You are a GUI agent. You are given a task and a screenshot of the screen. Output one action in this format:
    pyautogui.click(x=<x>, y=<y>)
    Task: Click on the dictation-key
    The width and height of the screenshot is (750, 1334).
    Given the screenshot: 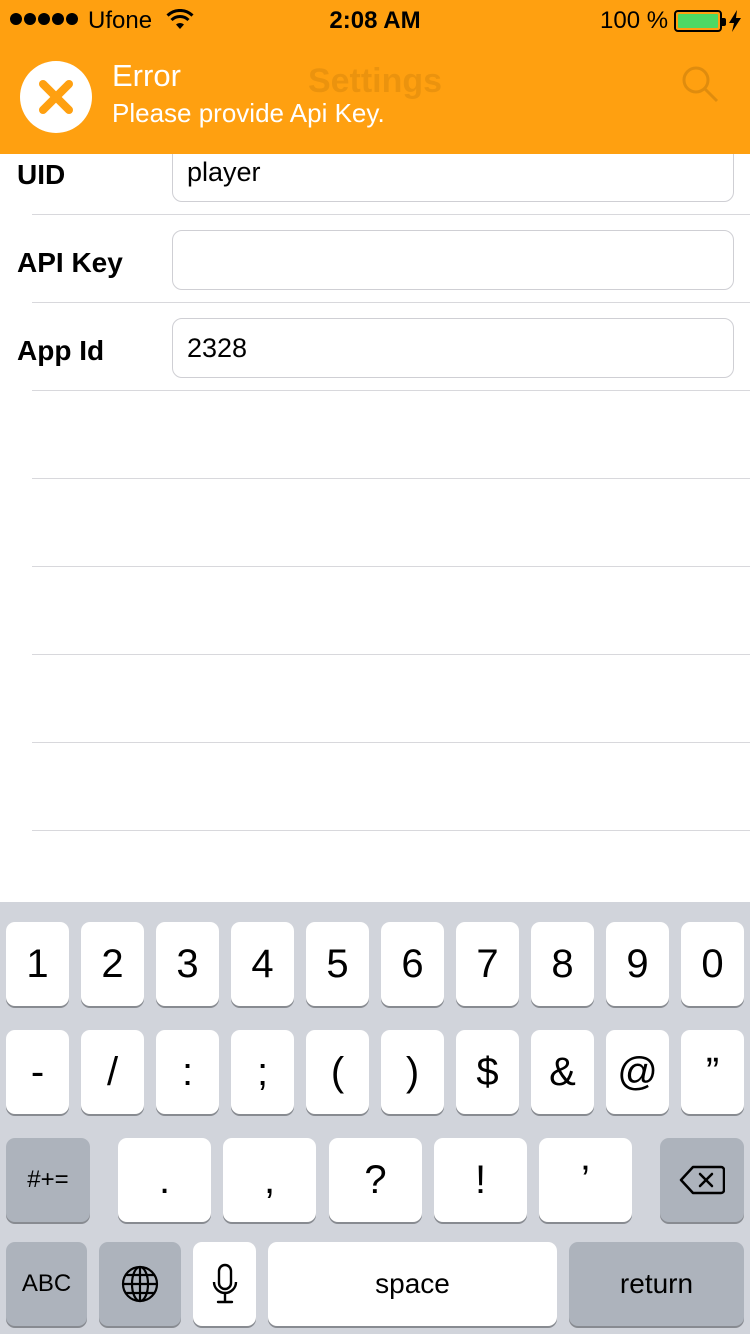 What is the action you would take?
    pyautogui.click(x=224, y=1284)
    